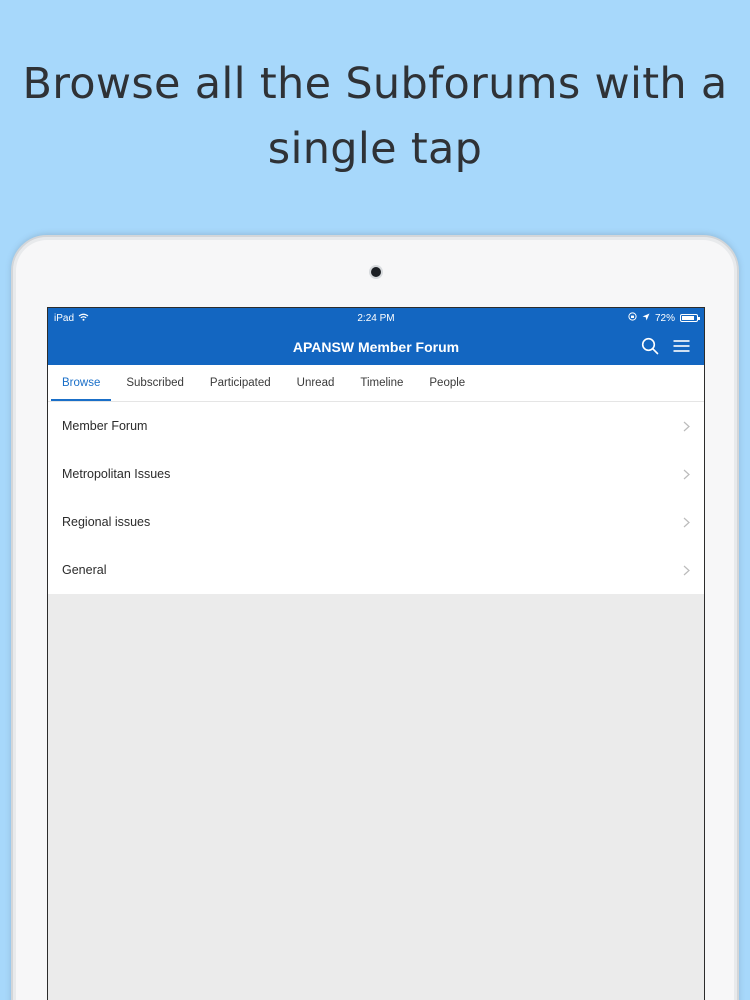  What do you see at coordinates (632, 318) in the screenshot?
I see `orientation-lock-icon` at bounding box center [632, 318].